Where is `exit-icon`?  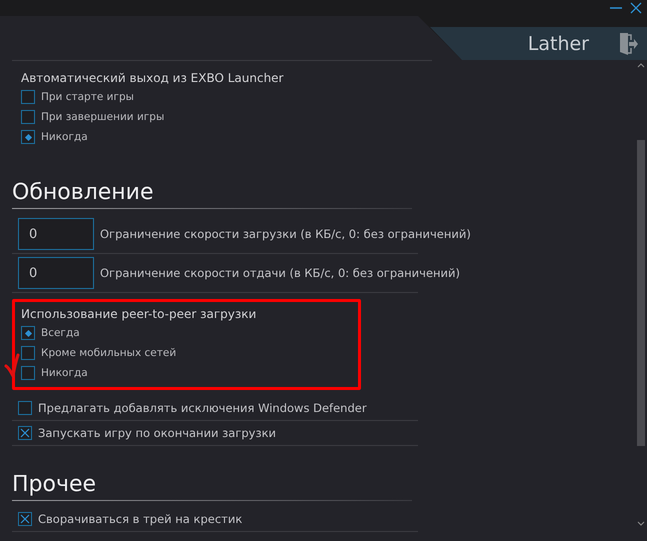
exit-icon is located at coordinates (629, 44).